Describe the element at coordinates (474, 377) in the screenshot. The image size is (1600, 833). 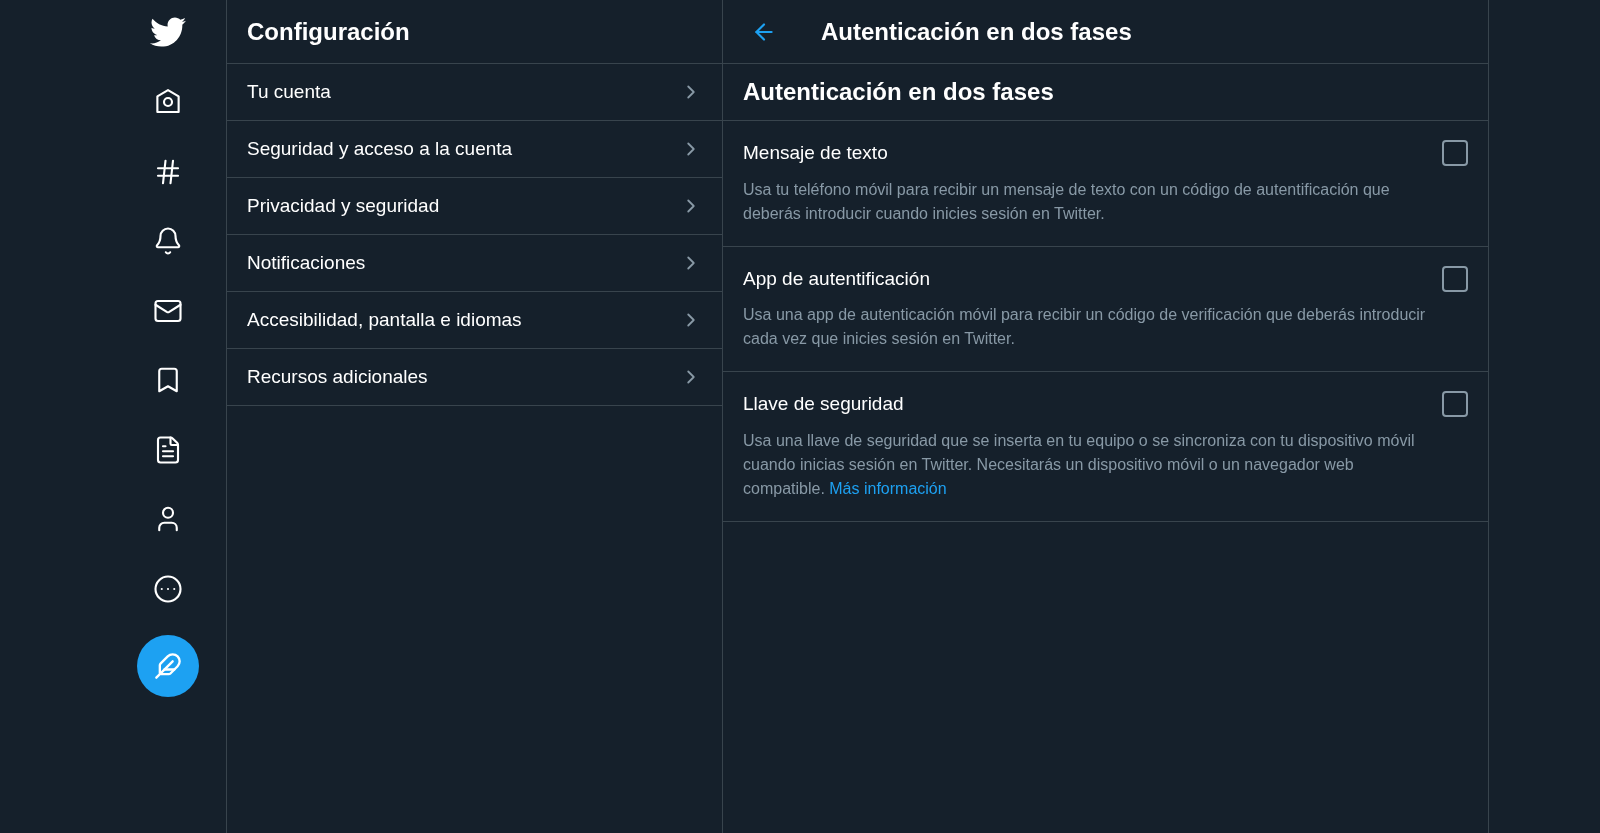
I see `settings-menu-item: Recursos adicionales` at that location.